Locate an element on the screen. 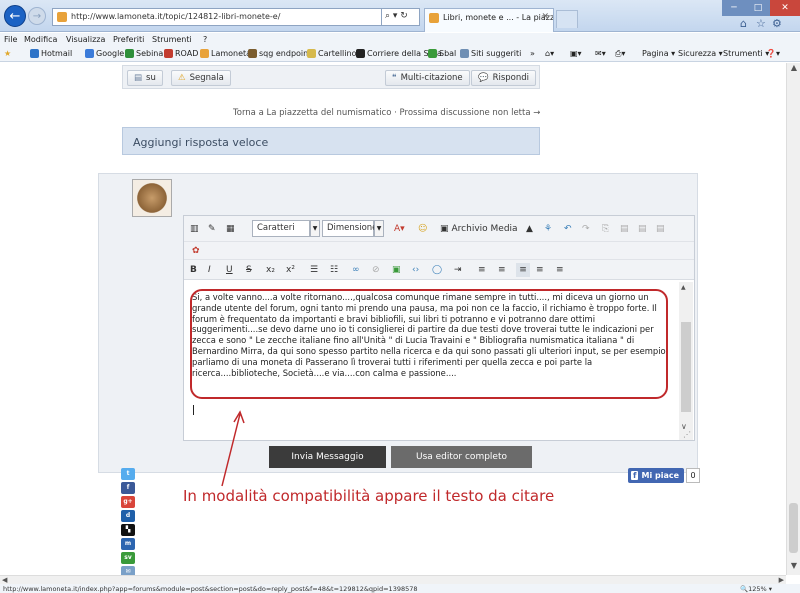 This screenshot has width=800, height=593. horizontal-scrollbar: ◀ ▶ is located at coordinates (393, 579).